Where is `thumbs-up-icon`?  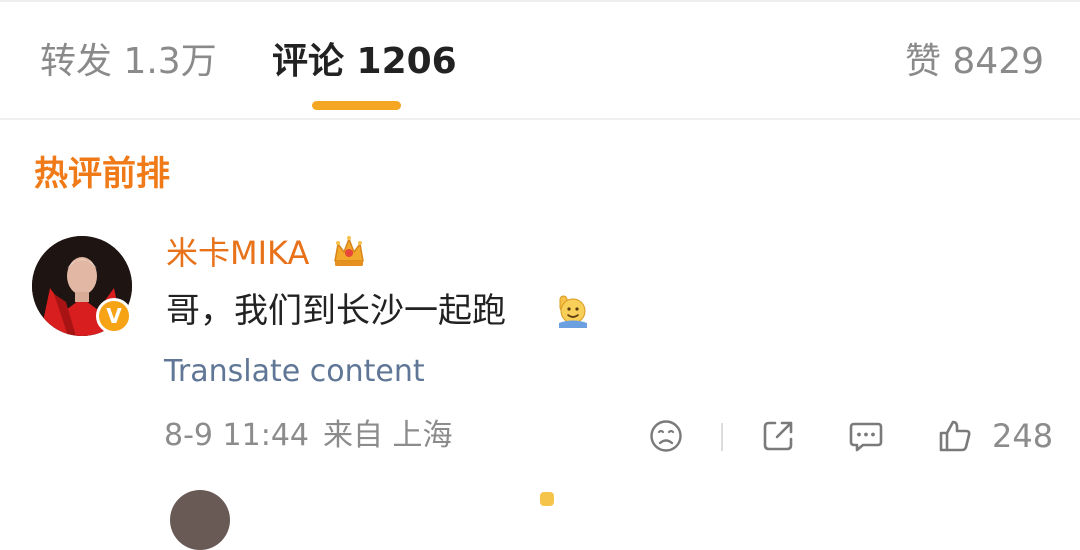
thumbs-up-icon is located at coordinates (955, 436).